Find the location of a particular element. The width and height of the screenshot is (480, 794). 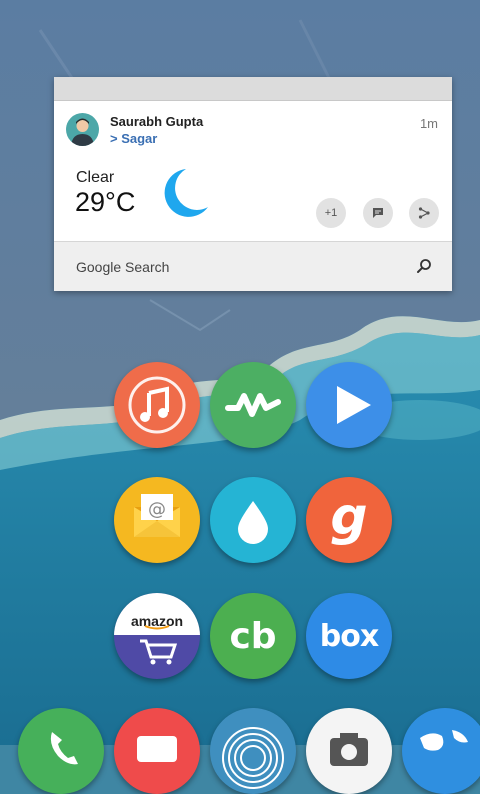

app-cashback: cb is located at coordinates (253, 636).